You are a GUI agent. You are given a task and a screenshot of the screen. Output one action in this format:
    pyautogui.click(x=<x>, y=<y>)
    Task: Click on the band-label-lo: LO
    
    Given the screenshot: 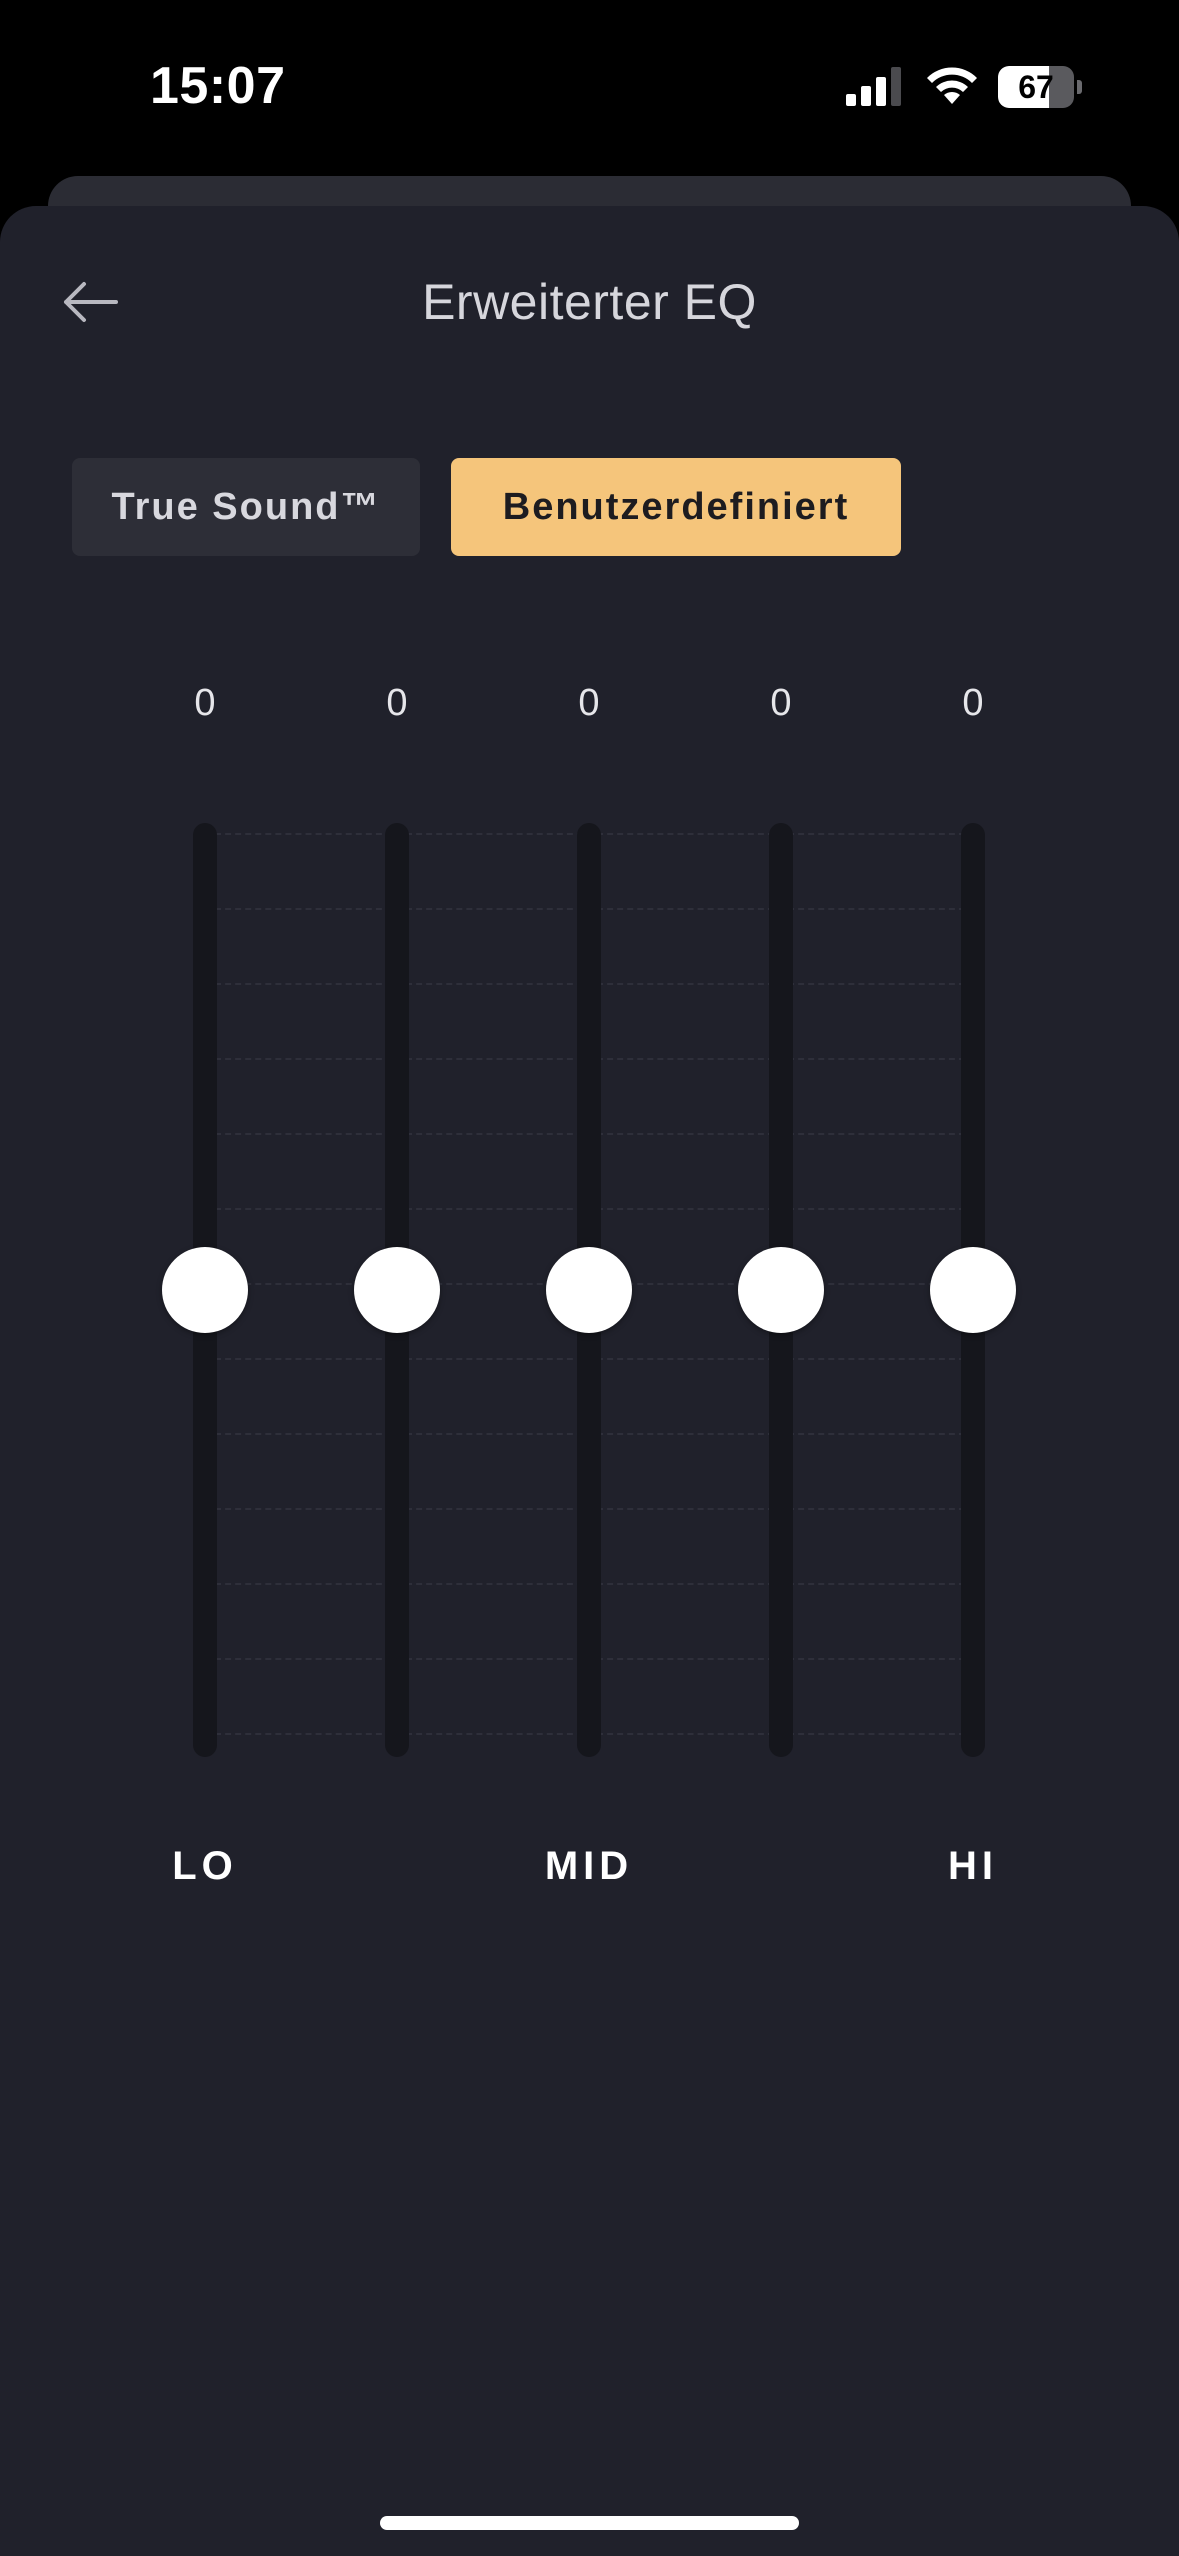 What is the action you would take?
    pyautogui.click(x=205, y=1866)
    